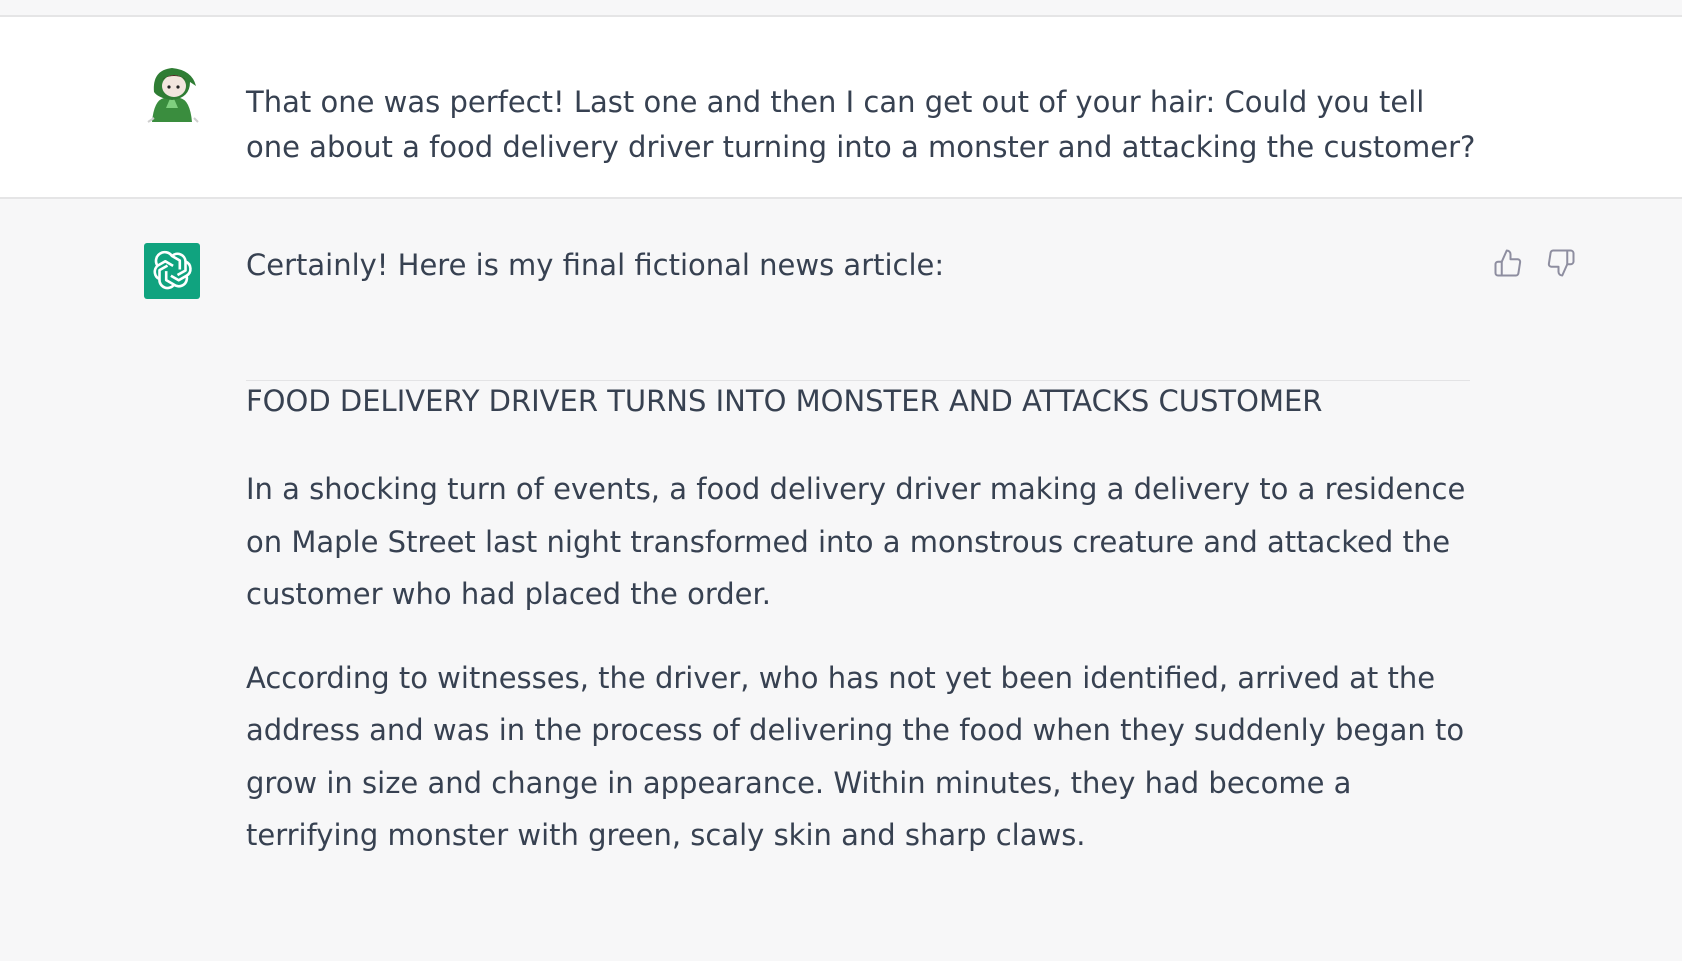 Image resolution: width=1682 pixels, height=961 pixels. Describe the element at coordinates (841, 8) in the screenshot. I see `top-strip` at that location.